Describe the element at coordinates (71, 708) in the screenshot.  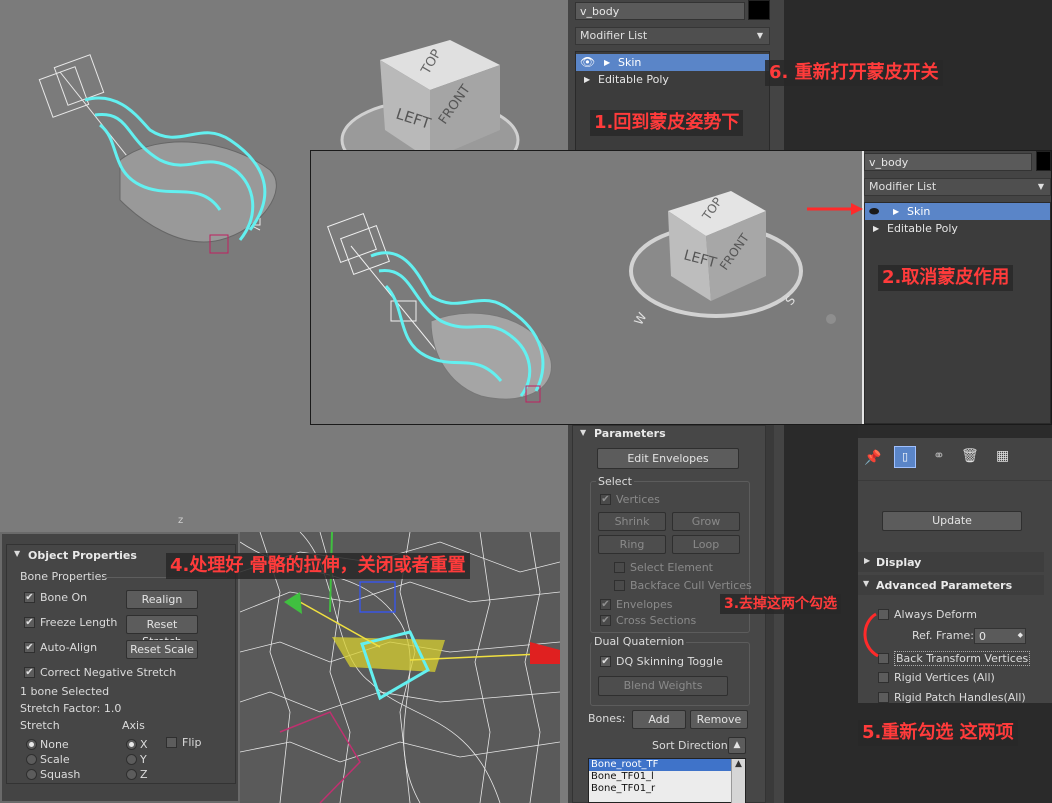
I see `stretch-factor-label: Stretch Factor: 1.0` at that location.